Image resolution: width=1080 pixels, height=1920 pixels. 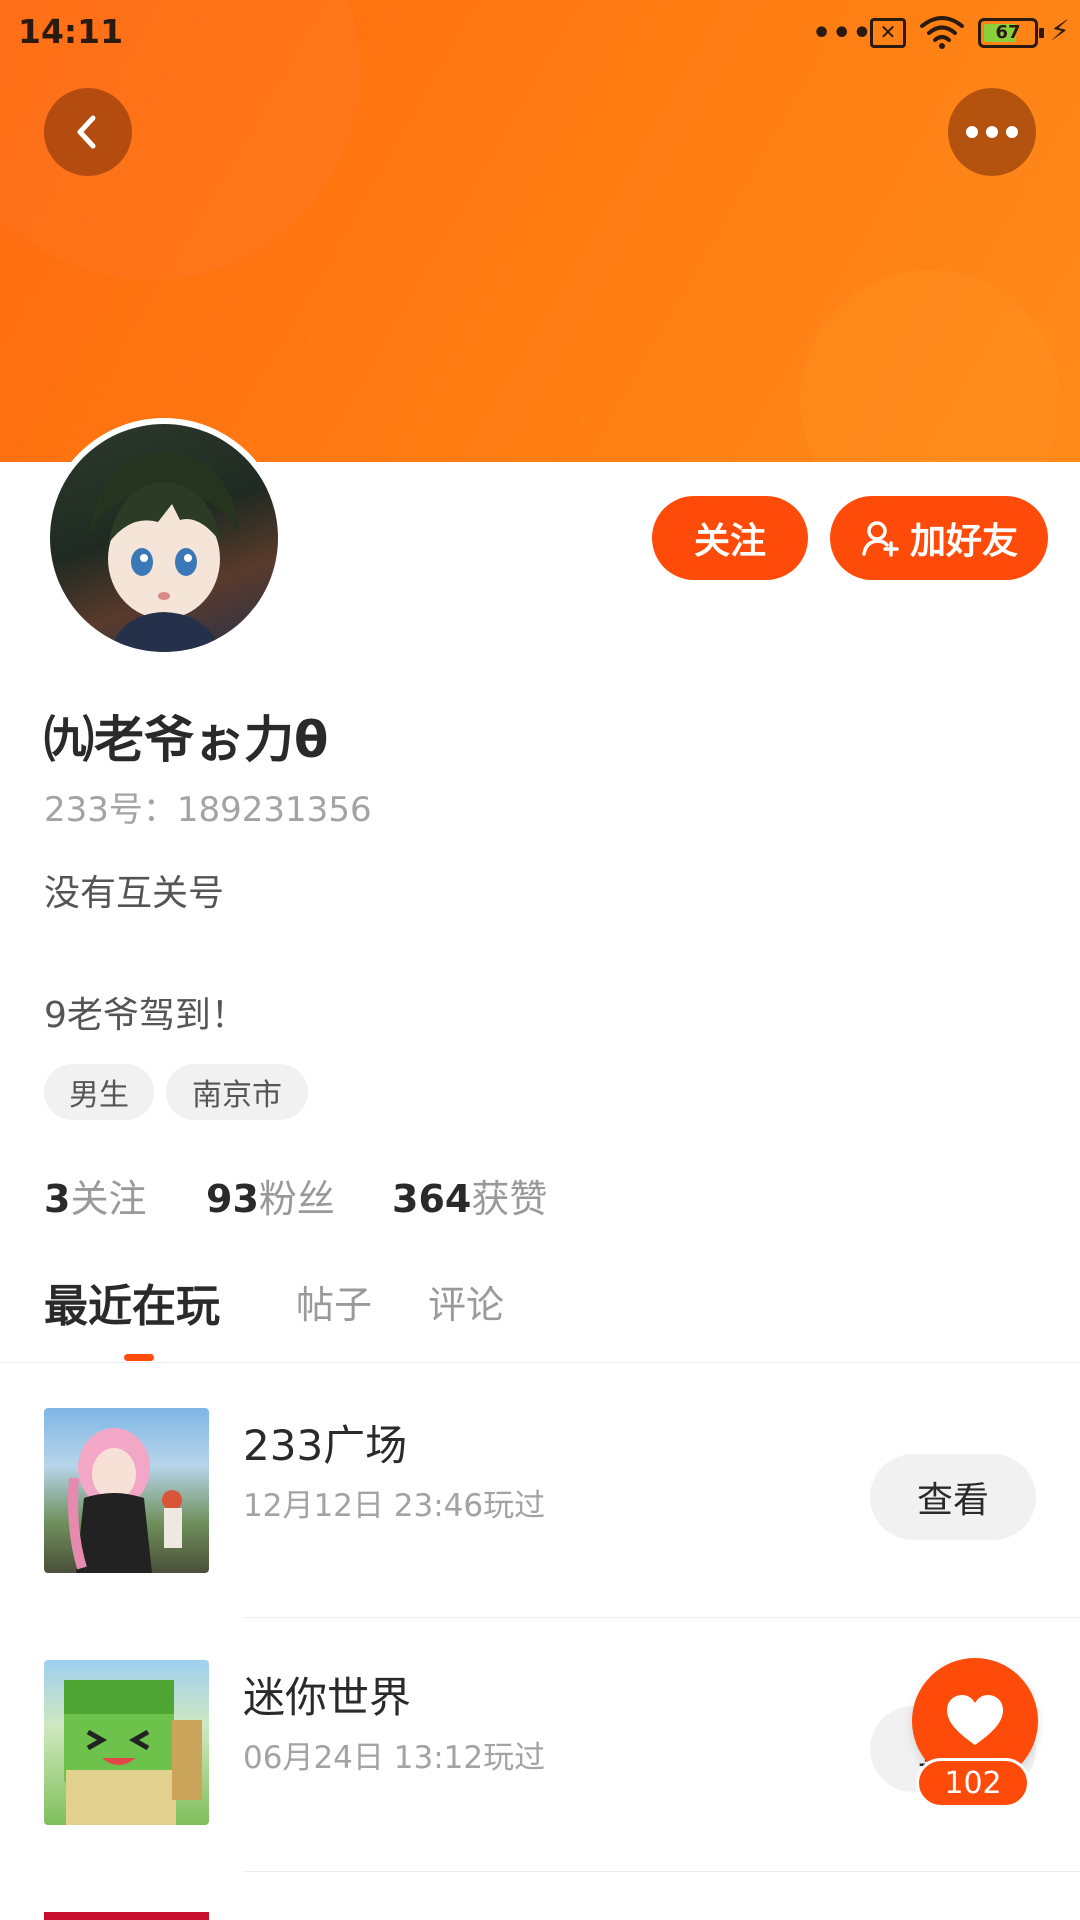 I want to click on more-options-button, so click(x=992, y=132).